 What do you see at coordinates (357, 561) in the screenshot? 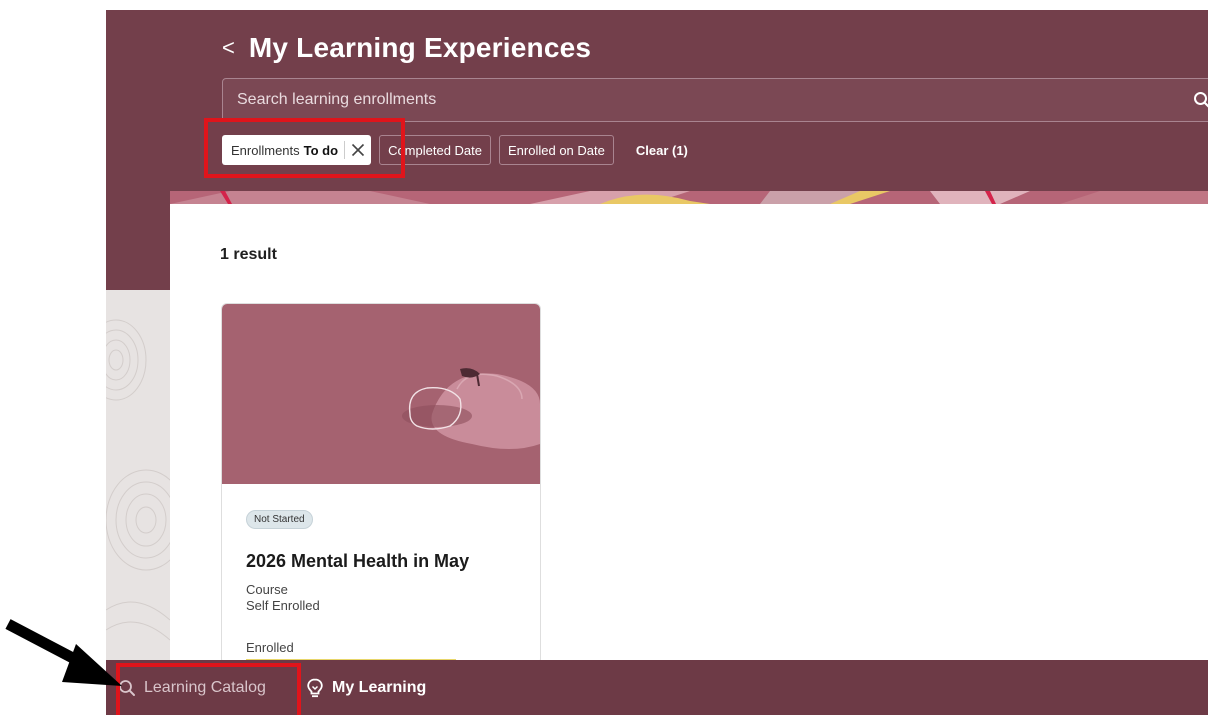
I see `course-title: 2026 Mental Health in May` at bounding box center [357, 561].